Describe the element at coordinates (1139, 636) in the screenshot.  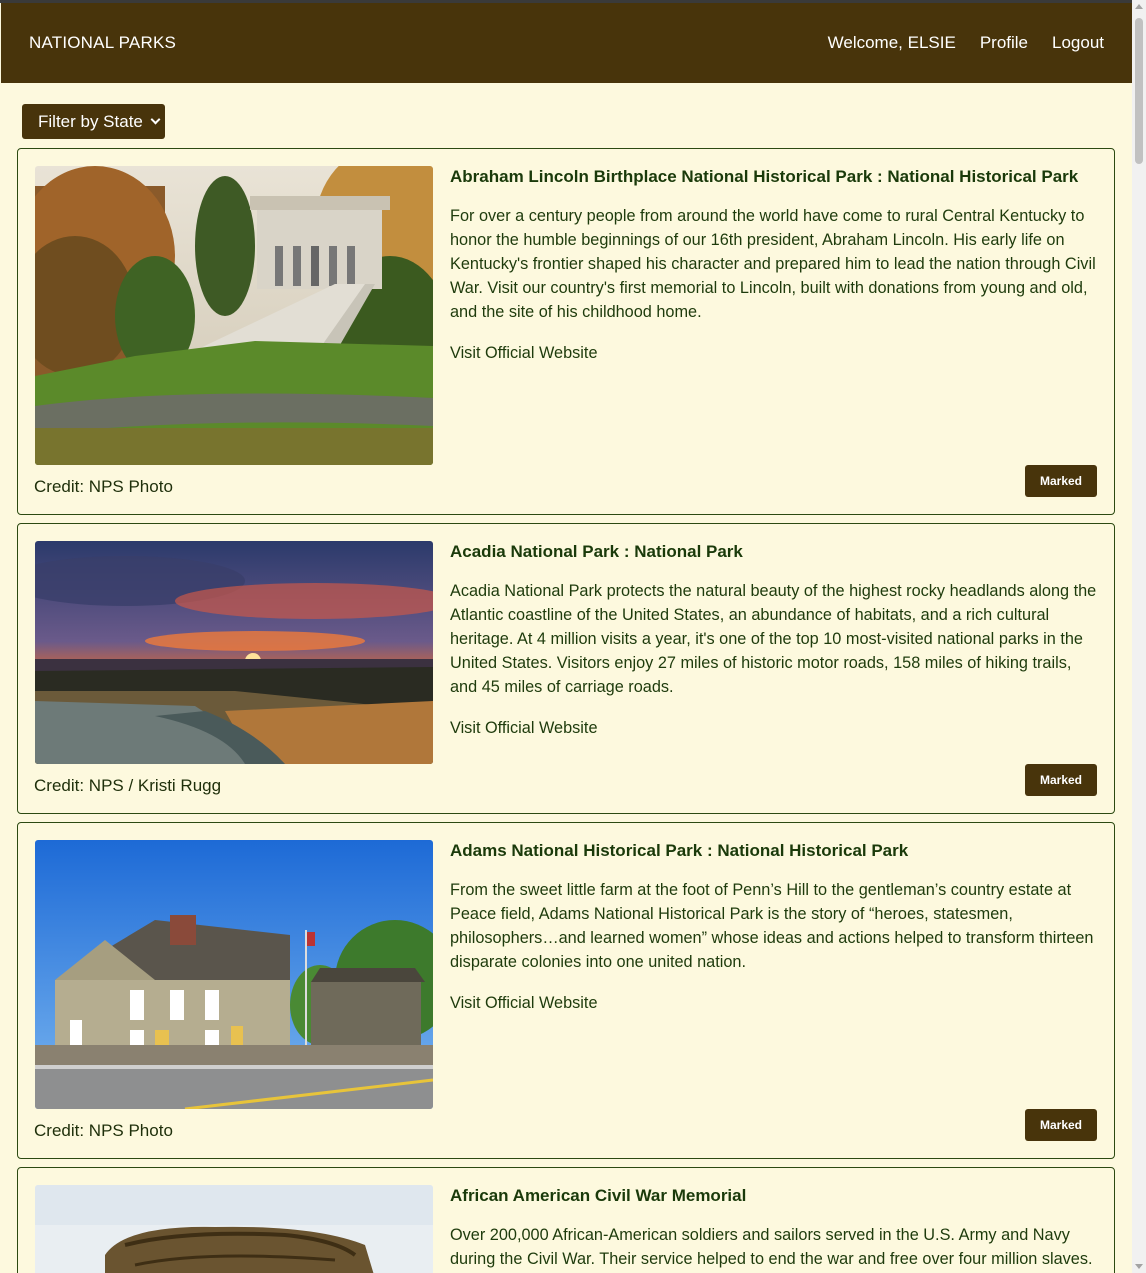
I see `page-scrollbar` at that location.